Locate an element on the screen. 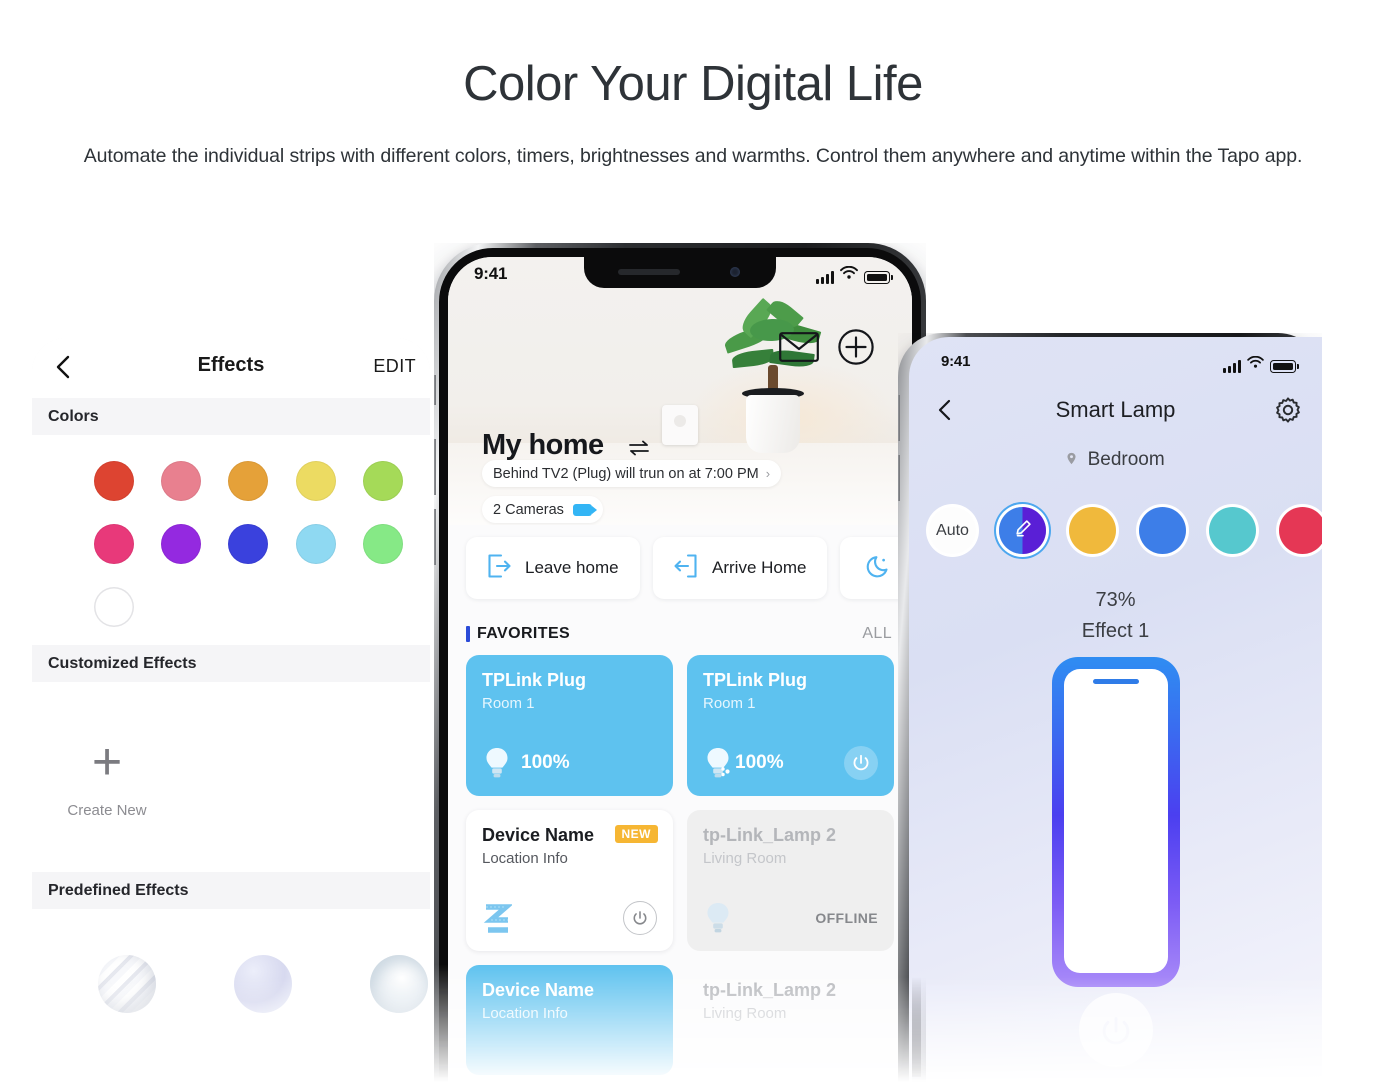 The width and height of the screenshot is (1386, 1082). chevron-right-icon: › is located at coordinates (768, 473).